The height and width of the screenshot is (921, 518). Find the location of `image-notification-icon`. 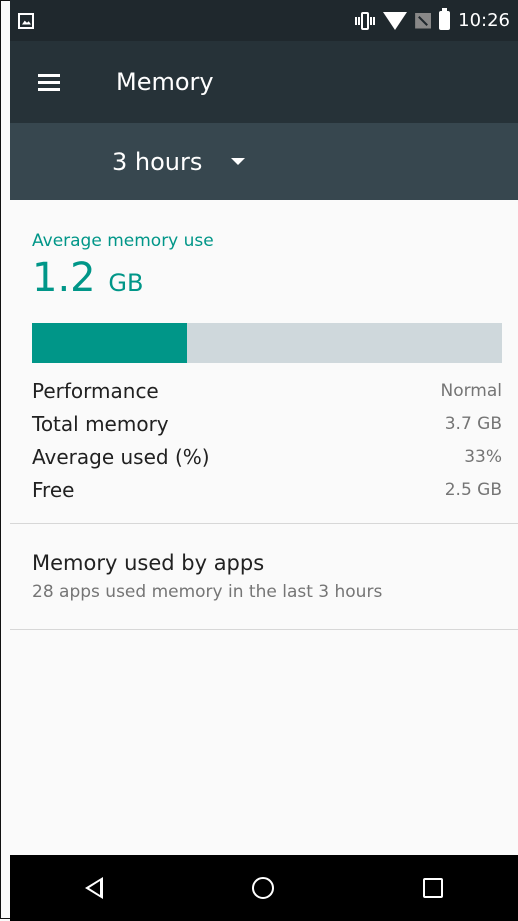

image-notification-icon is located at coordinates (26, 20).